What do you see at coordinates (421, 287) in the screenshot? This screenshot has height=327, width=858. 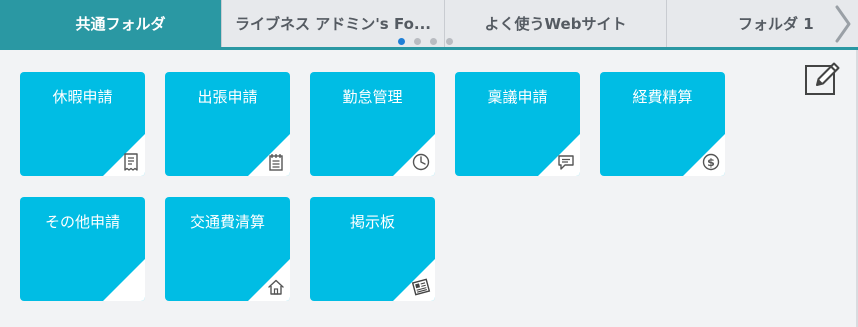 I see `newspaper-icon` at bounding box center [421, 287].